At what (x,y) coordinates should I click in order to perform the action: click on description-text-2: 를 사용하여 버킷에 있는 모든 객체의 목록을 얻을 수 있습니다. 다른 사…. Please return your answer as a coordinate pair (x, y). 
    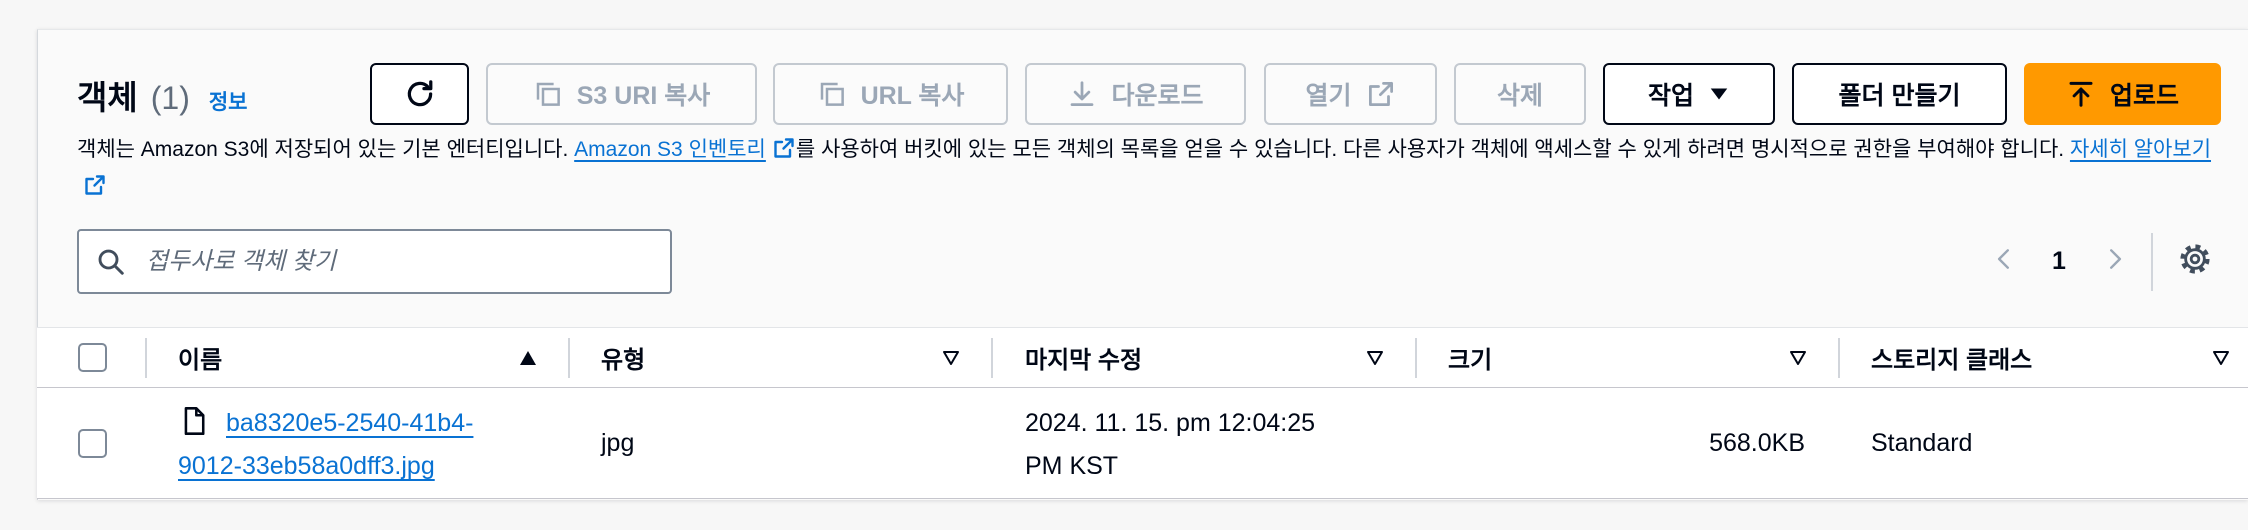
    Looking at the image, I should click on (1432, 149).